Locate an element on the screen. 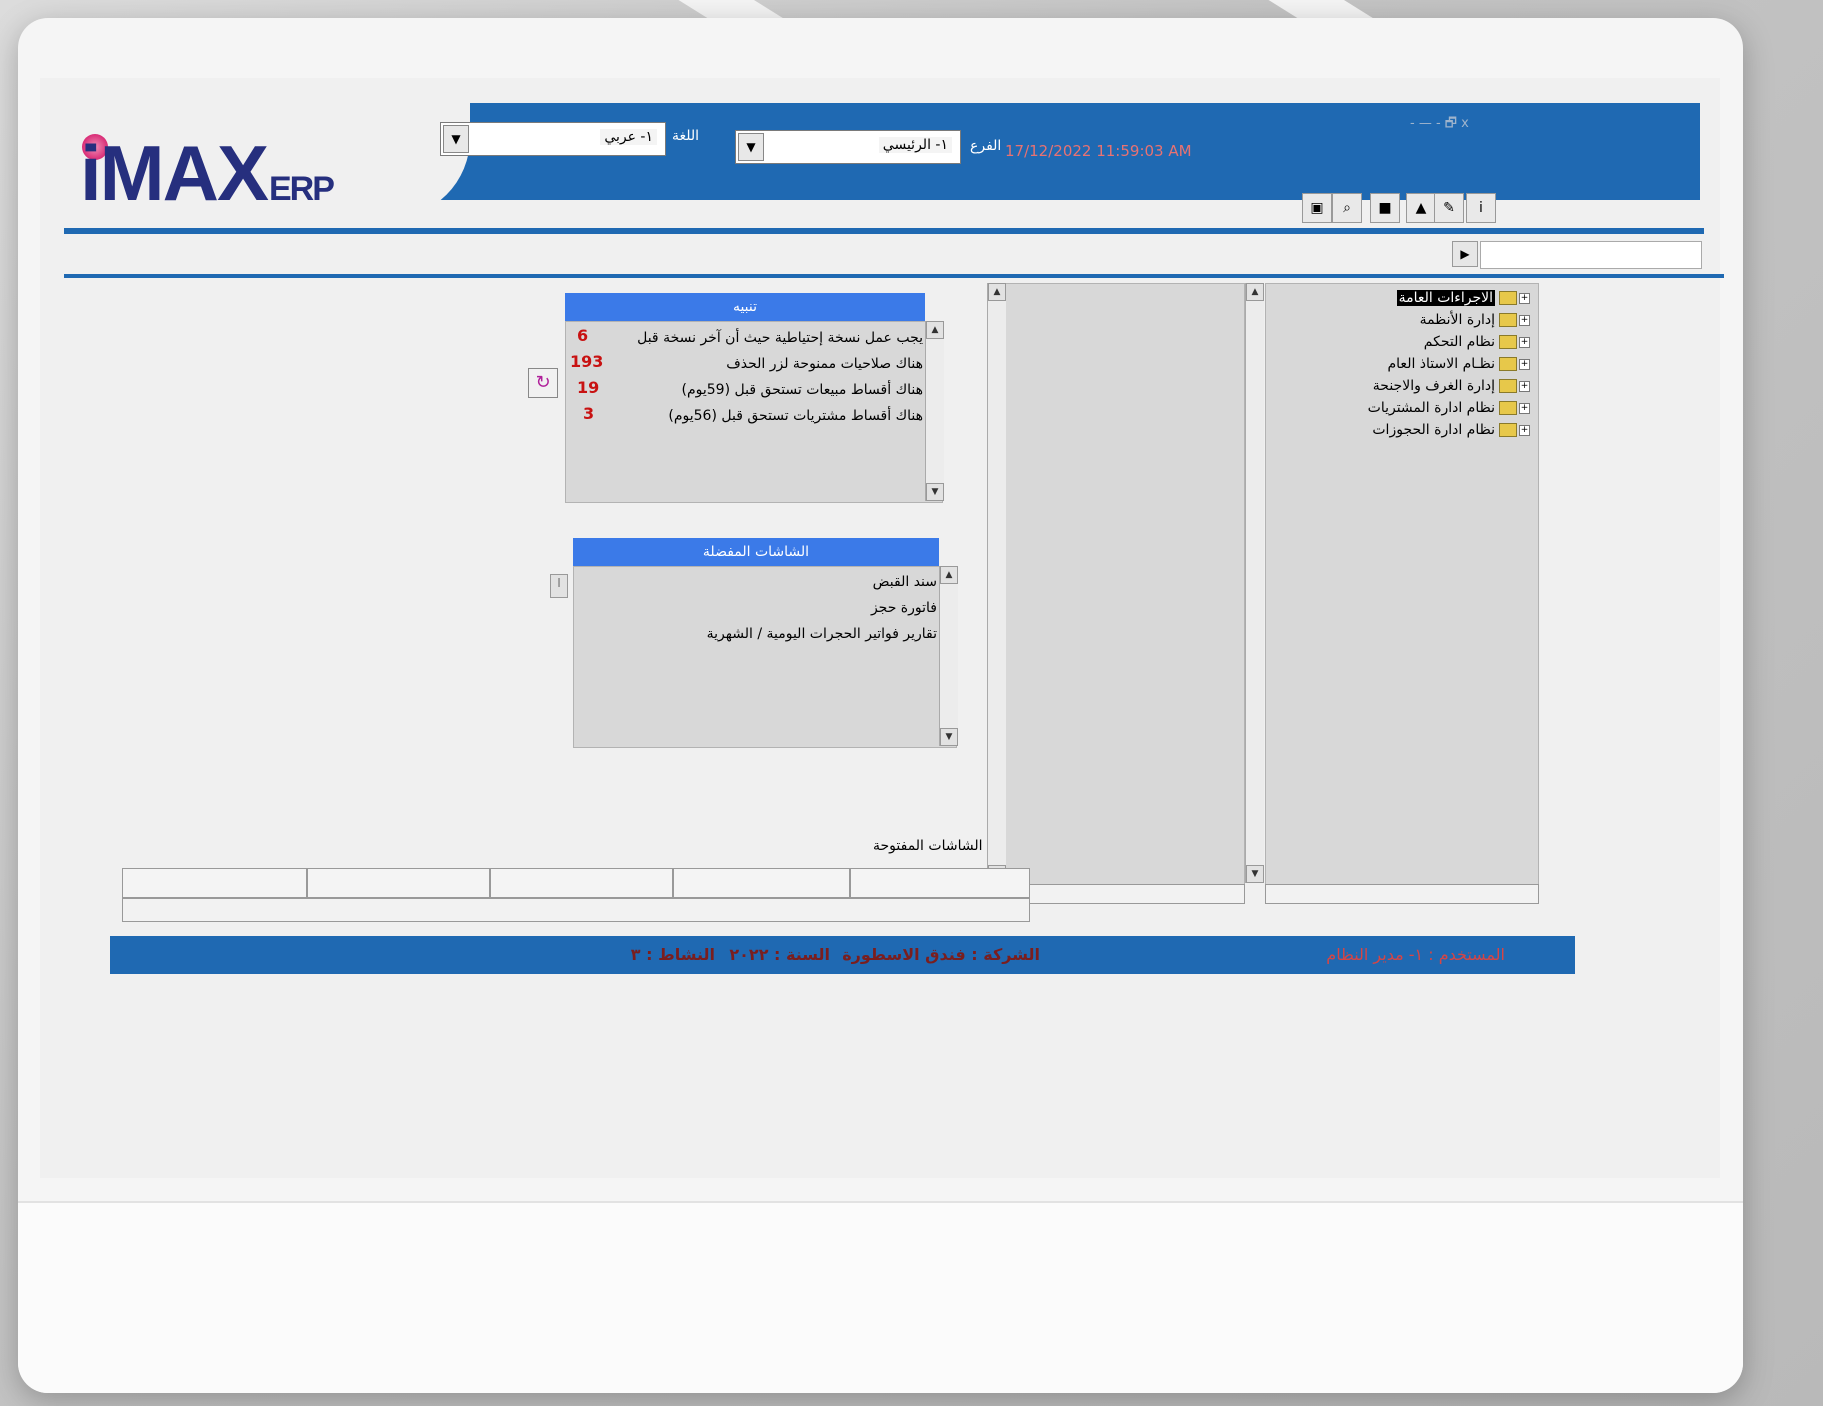 The height and width of the screenshot is (1406, 1823). favorite-item: سند القبض is located at coordinates (905, 582).